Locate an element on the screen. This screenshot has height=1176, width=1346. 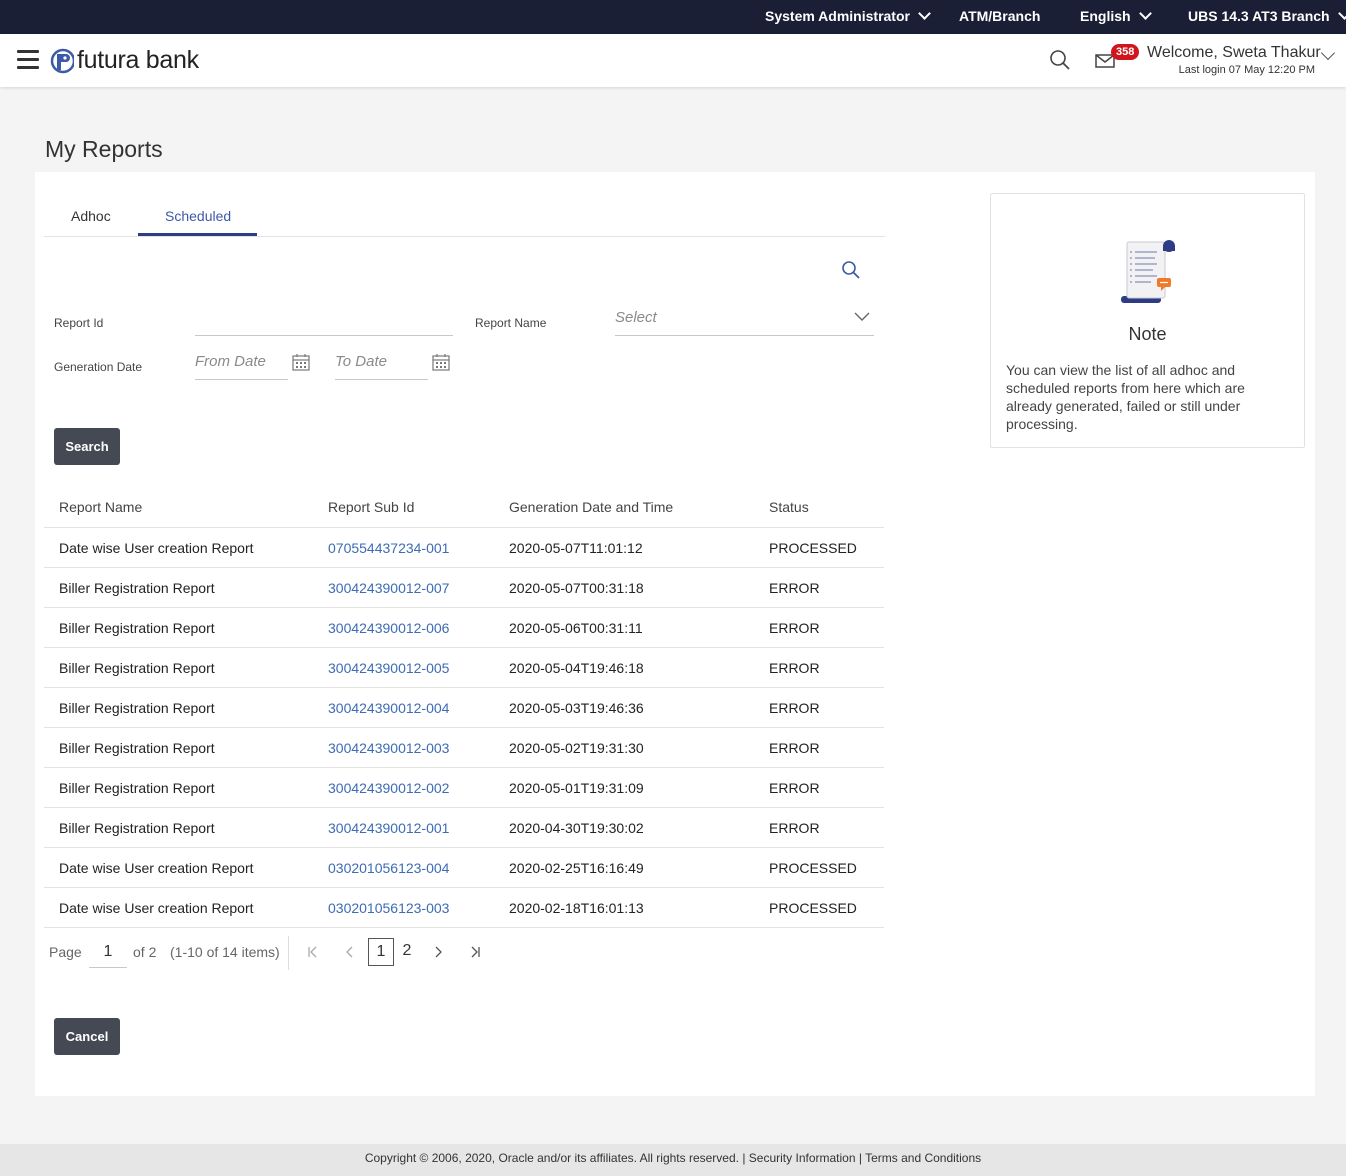
report-id-label: Report Id is located at coordinates (79, 323).